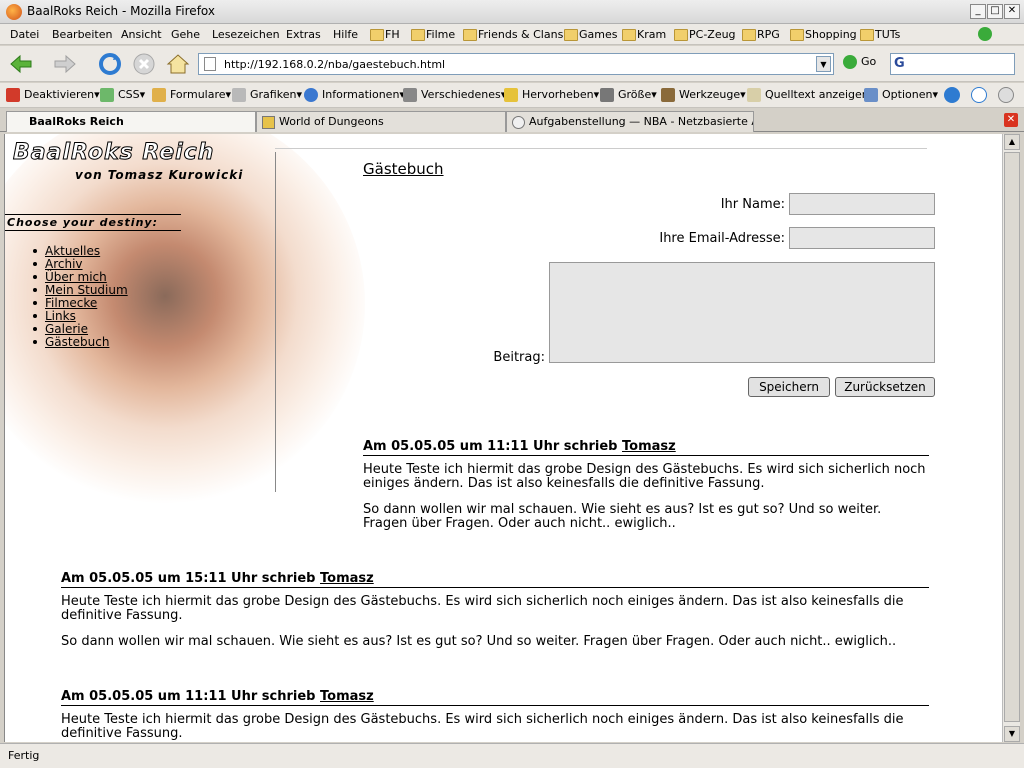  Describe the element at coordinates (454, 95) in the screenshot. I see `wd-verschiedenes: Verschiedenes▾` at that location.